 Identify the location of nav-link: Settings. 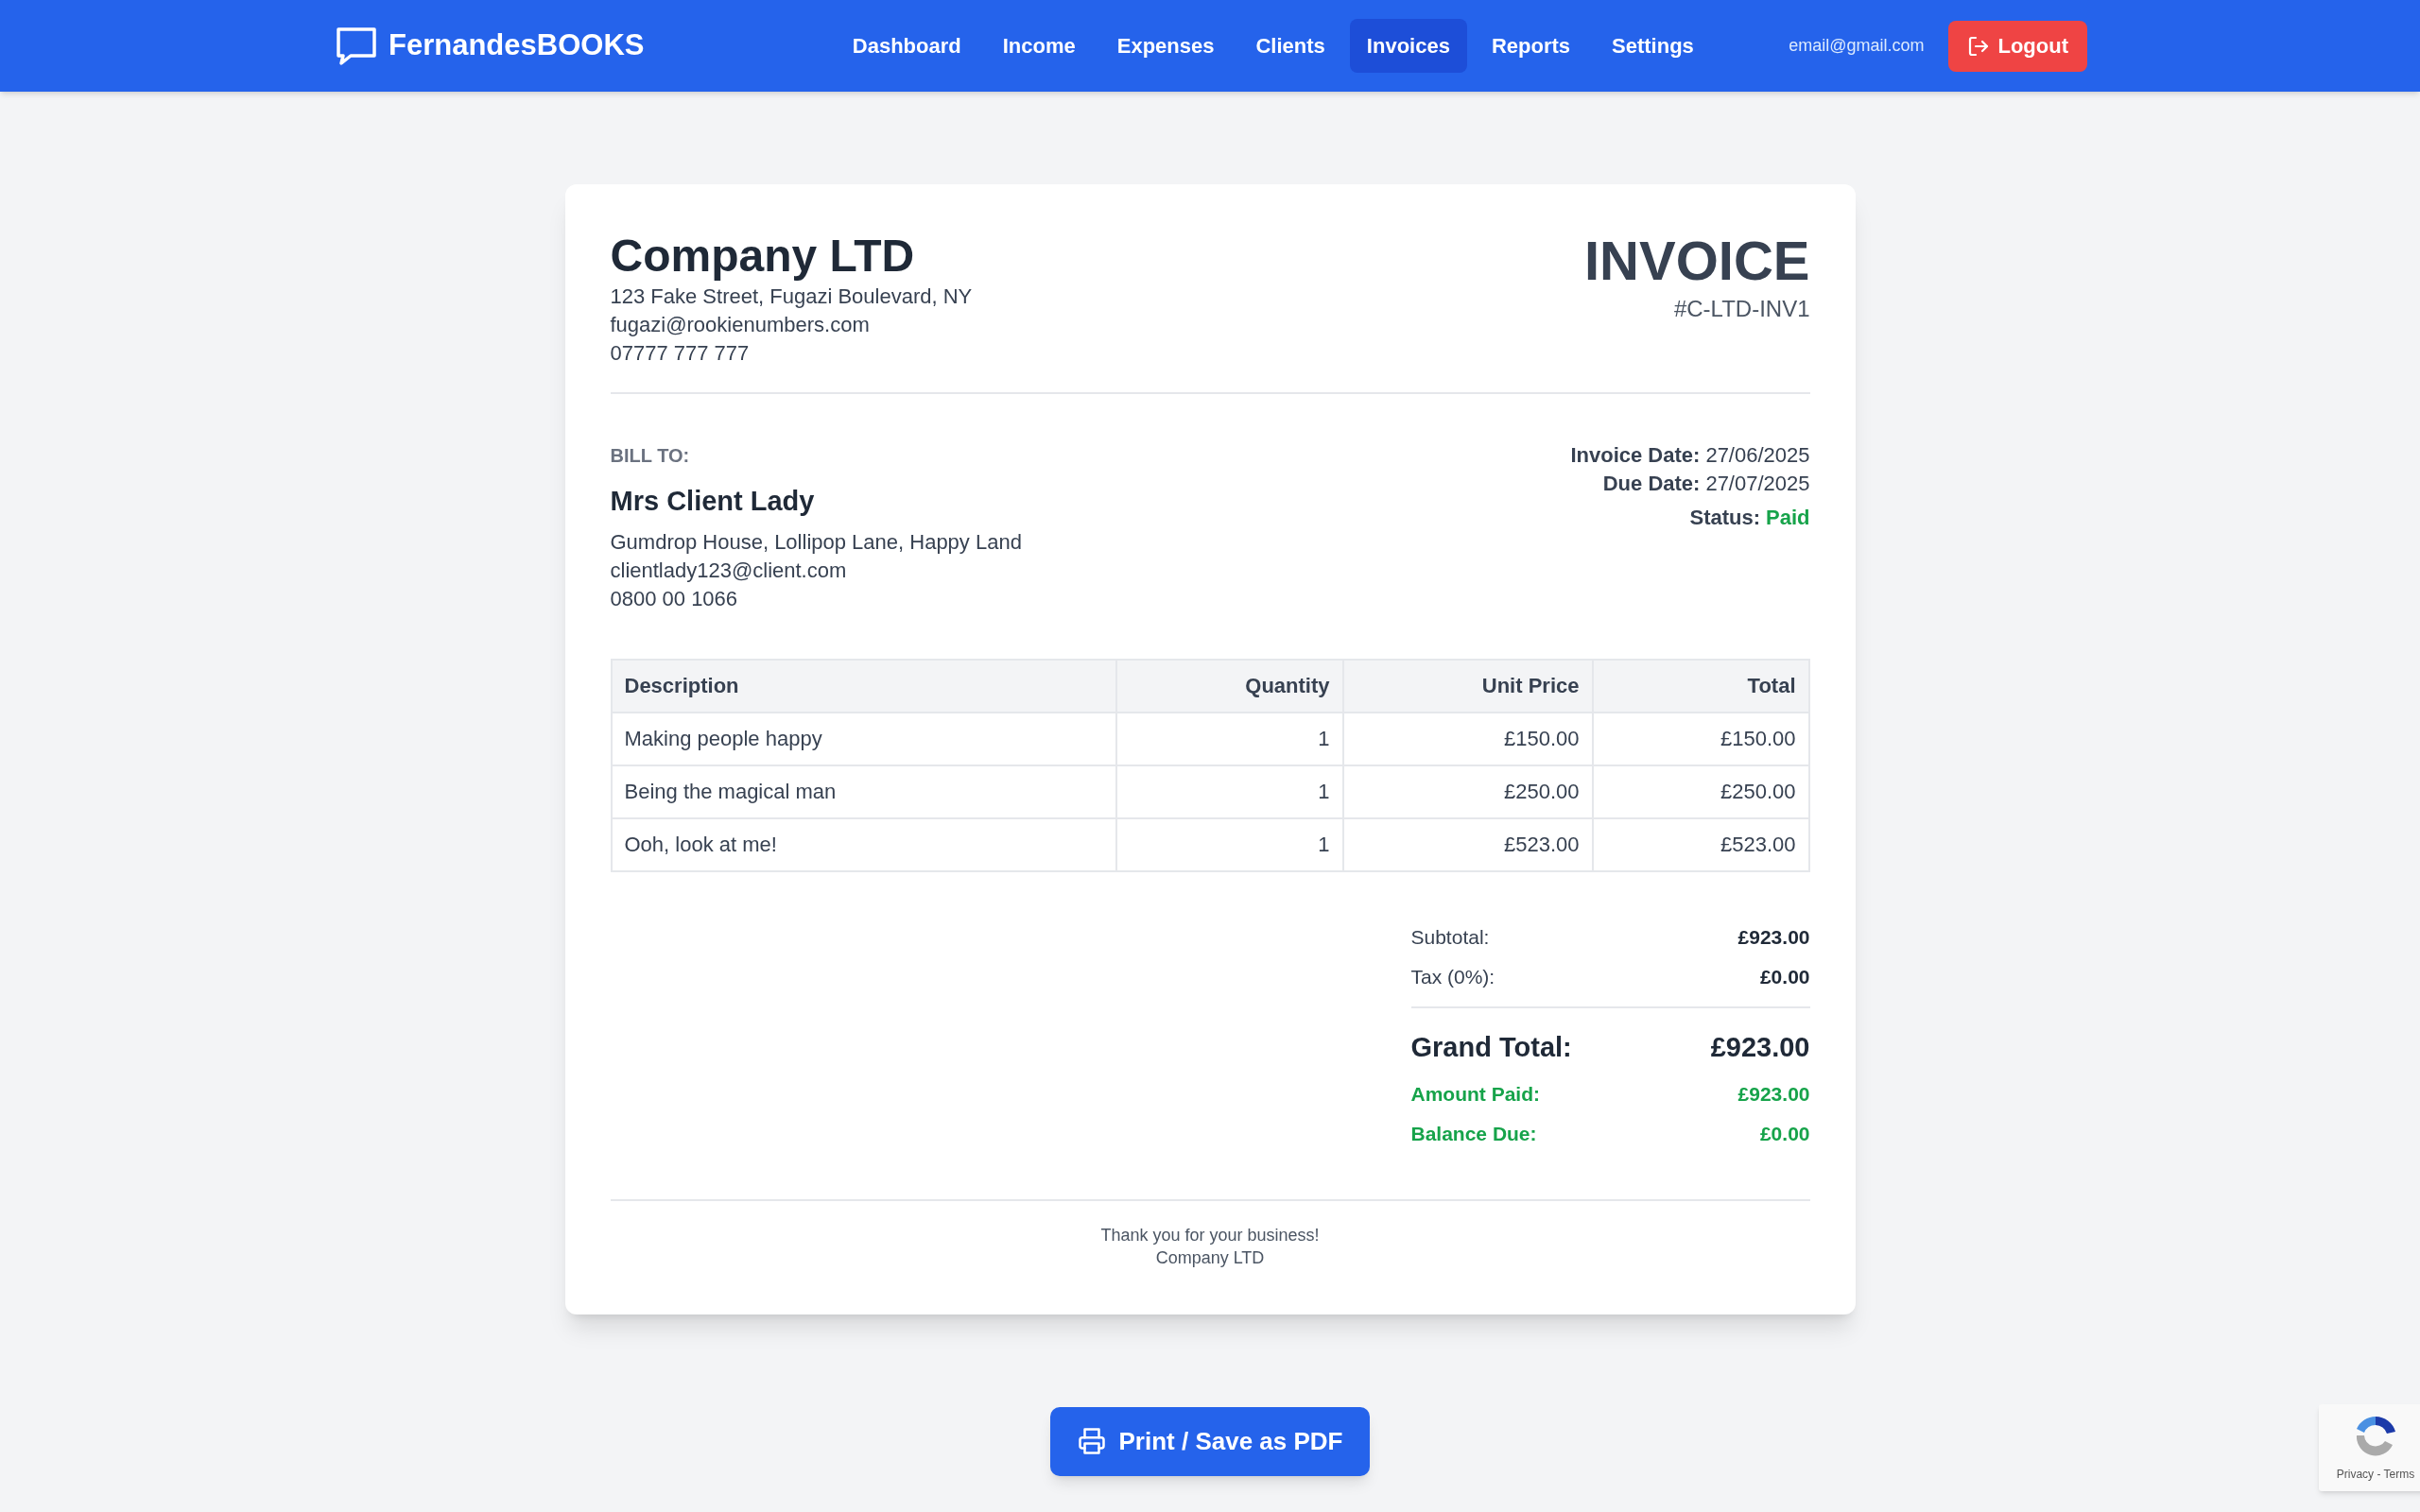
(1653, 46).